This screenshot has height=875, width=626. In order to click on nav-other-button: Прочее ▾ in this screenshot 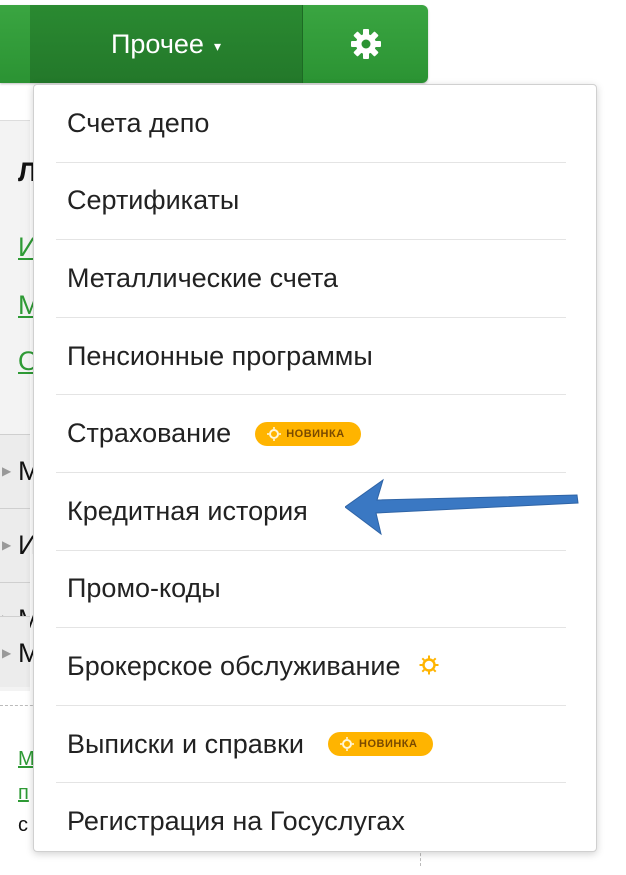, I will do `click(166, 44)`.